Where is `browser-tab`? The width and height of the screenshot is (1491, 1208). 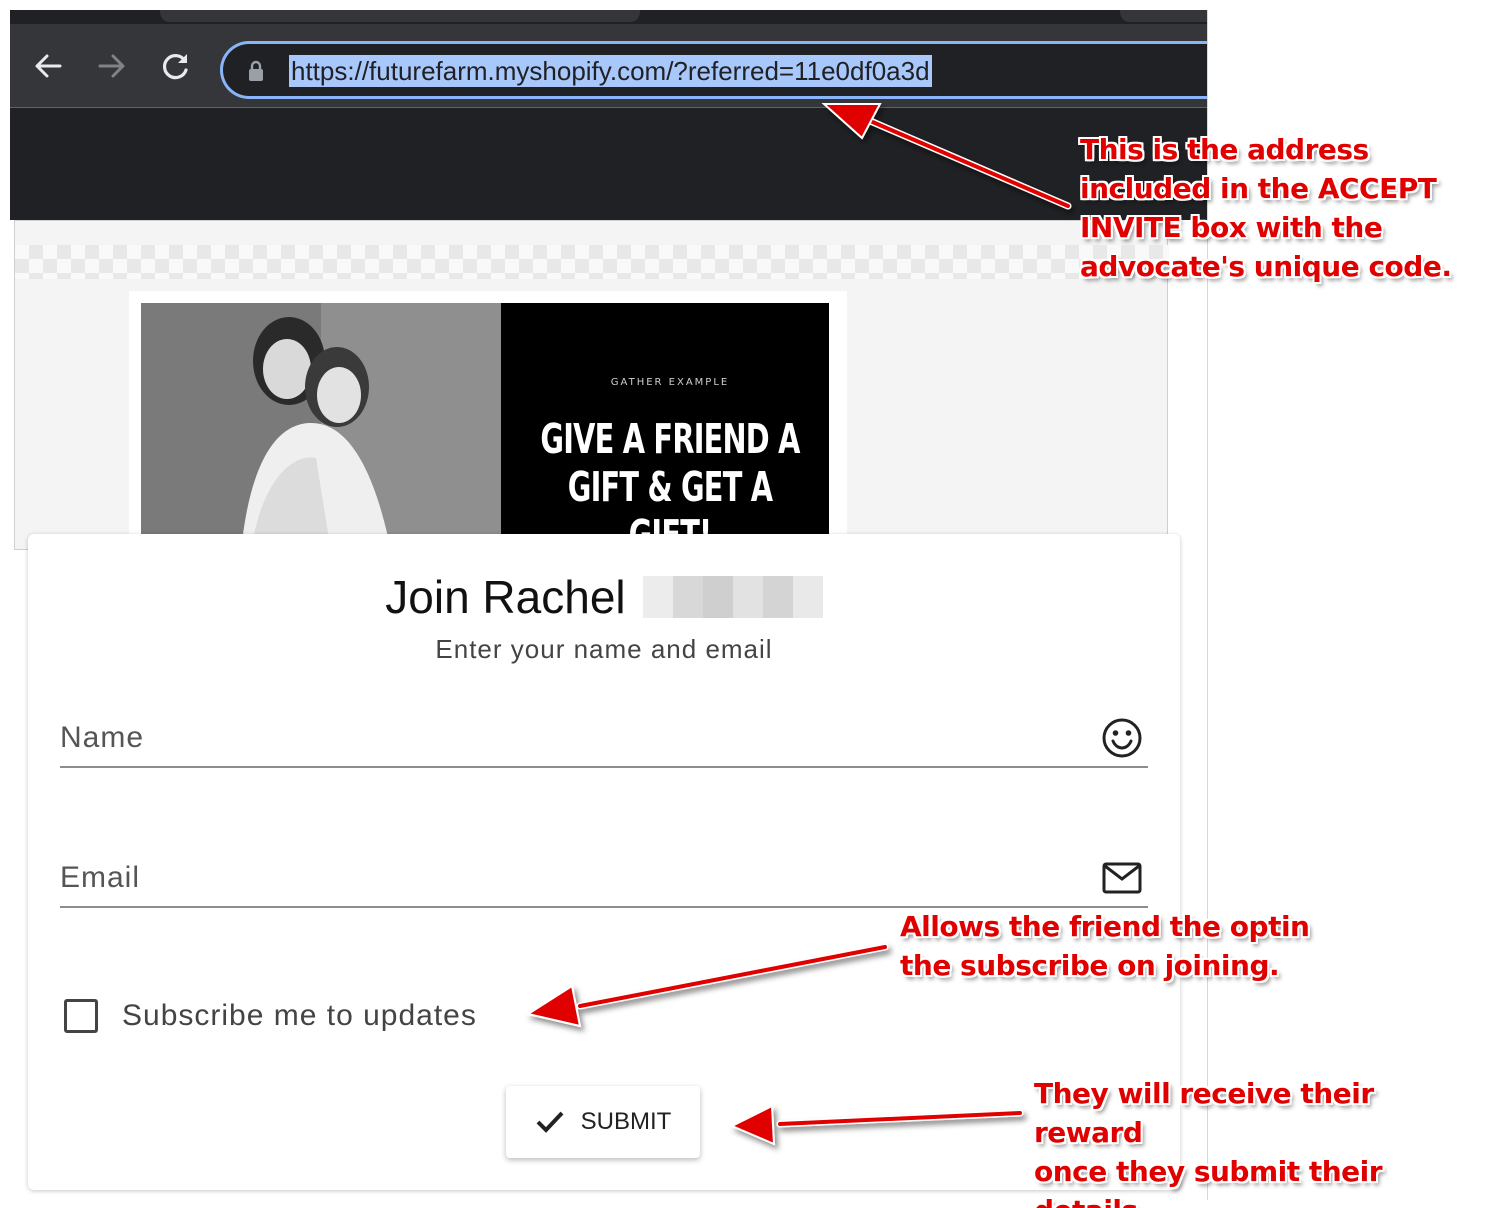
browser-tab is located at coordinates (400, 16).